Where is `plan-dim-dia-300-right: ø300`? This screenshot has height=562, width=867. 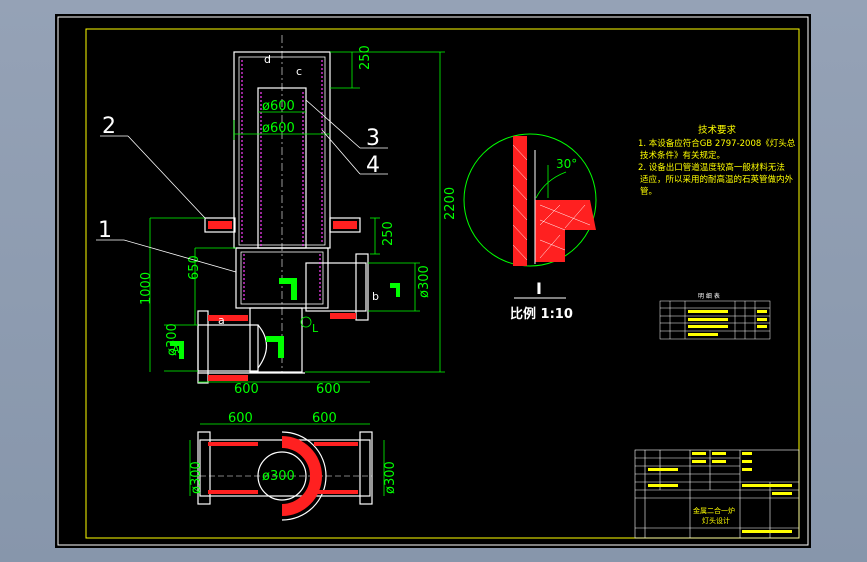
plan-dim-dia-300-right: ø300 is located at coordinates (390, 477).